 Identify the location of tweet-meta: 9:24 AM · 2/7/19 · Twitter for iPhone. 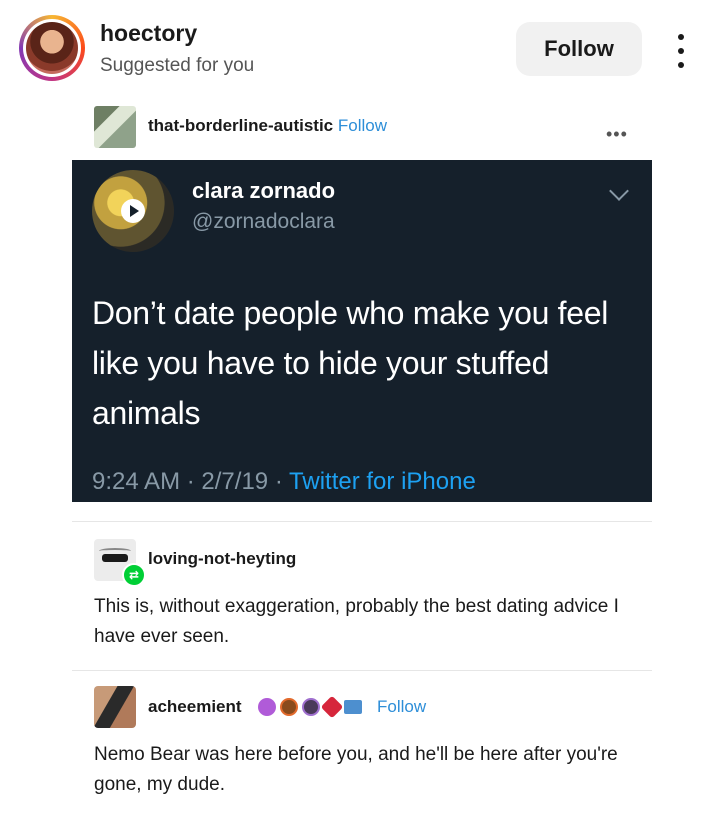
(284, 482).